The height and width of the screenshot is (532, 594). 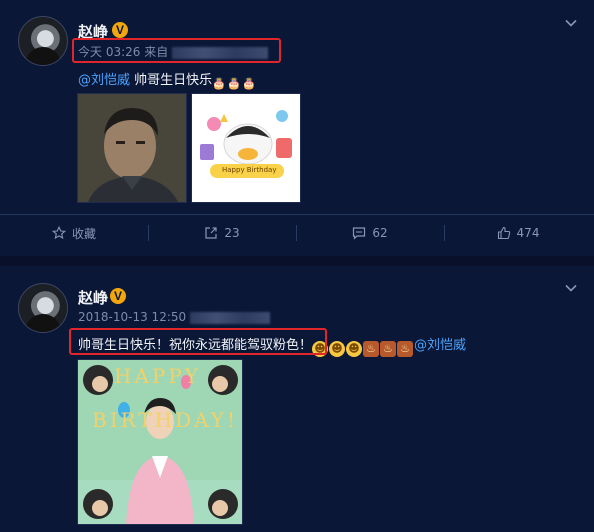 What do you see at coordinates (173, 80) in the screenshot?
I see `post-body: 帅哥生日快乐` at bounding box center [173, 80].